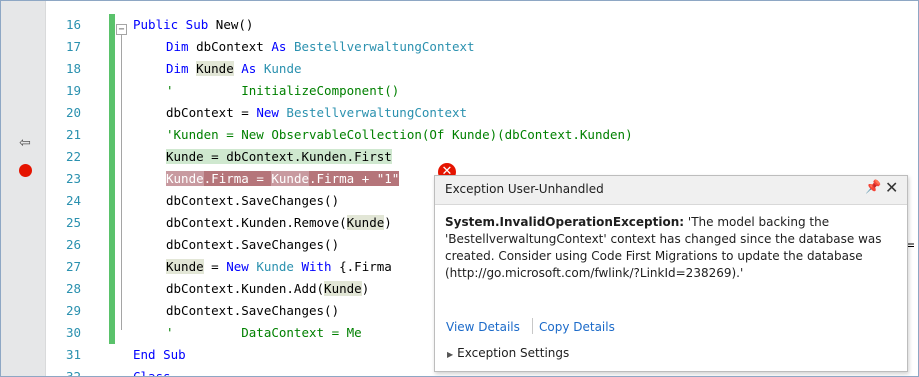 This screenshot has height=377, width=919. What do you see at coordinates (343, 178) in the screenshot?
I see `code-text: .Firma +` at bounding box center [343, 178].